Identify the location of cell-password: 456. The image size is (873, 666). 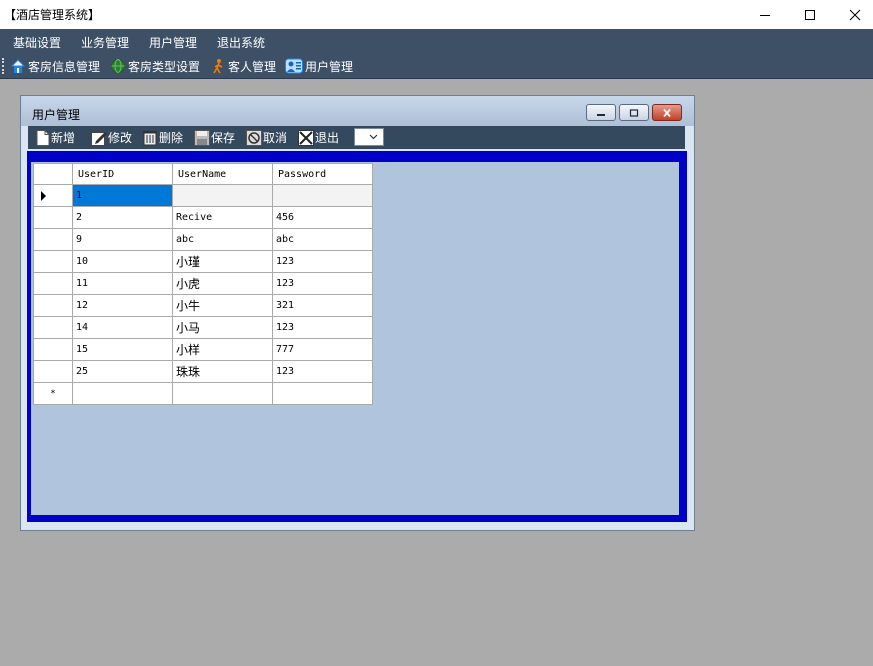
(322, 217).